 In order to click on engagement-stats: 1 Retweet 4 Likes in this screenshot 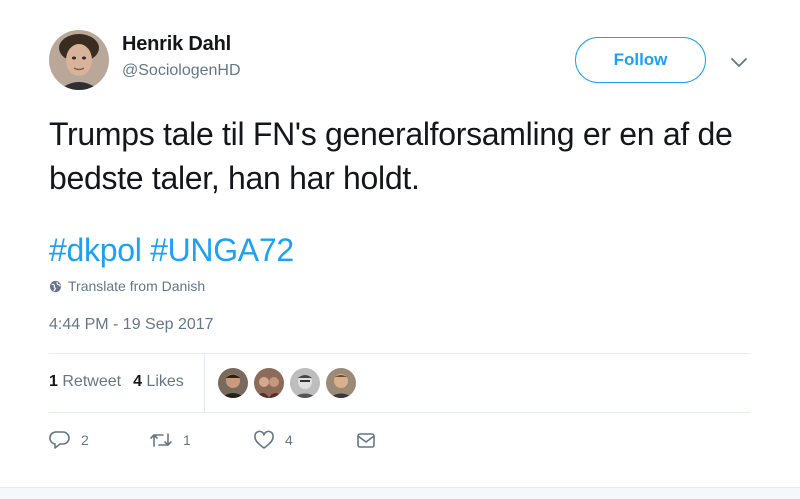, I will do `click(116, 382)`.